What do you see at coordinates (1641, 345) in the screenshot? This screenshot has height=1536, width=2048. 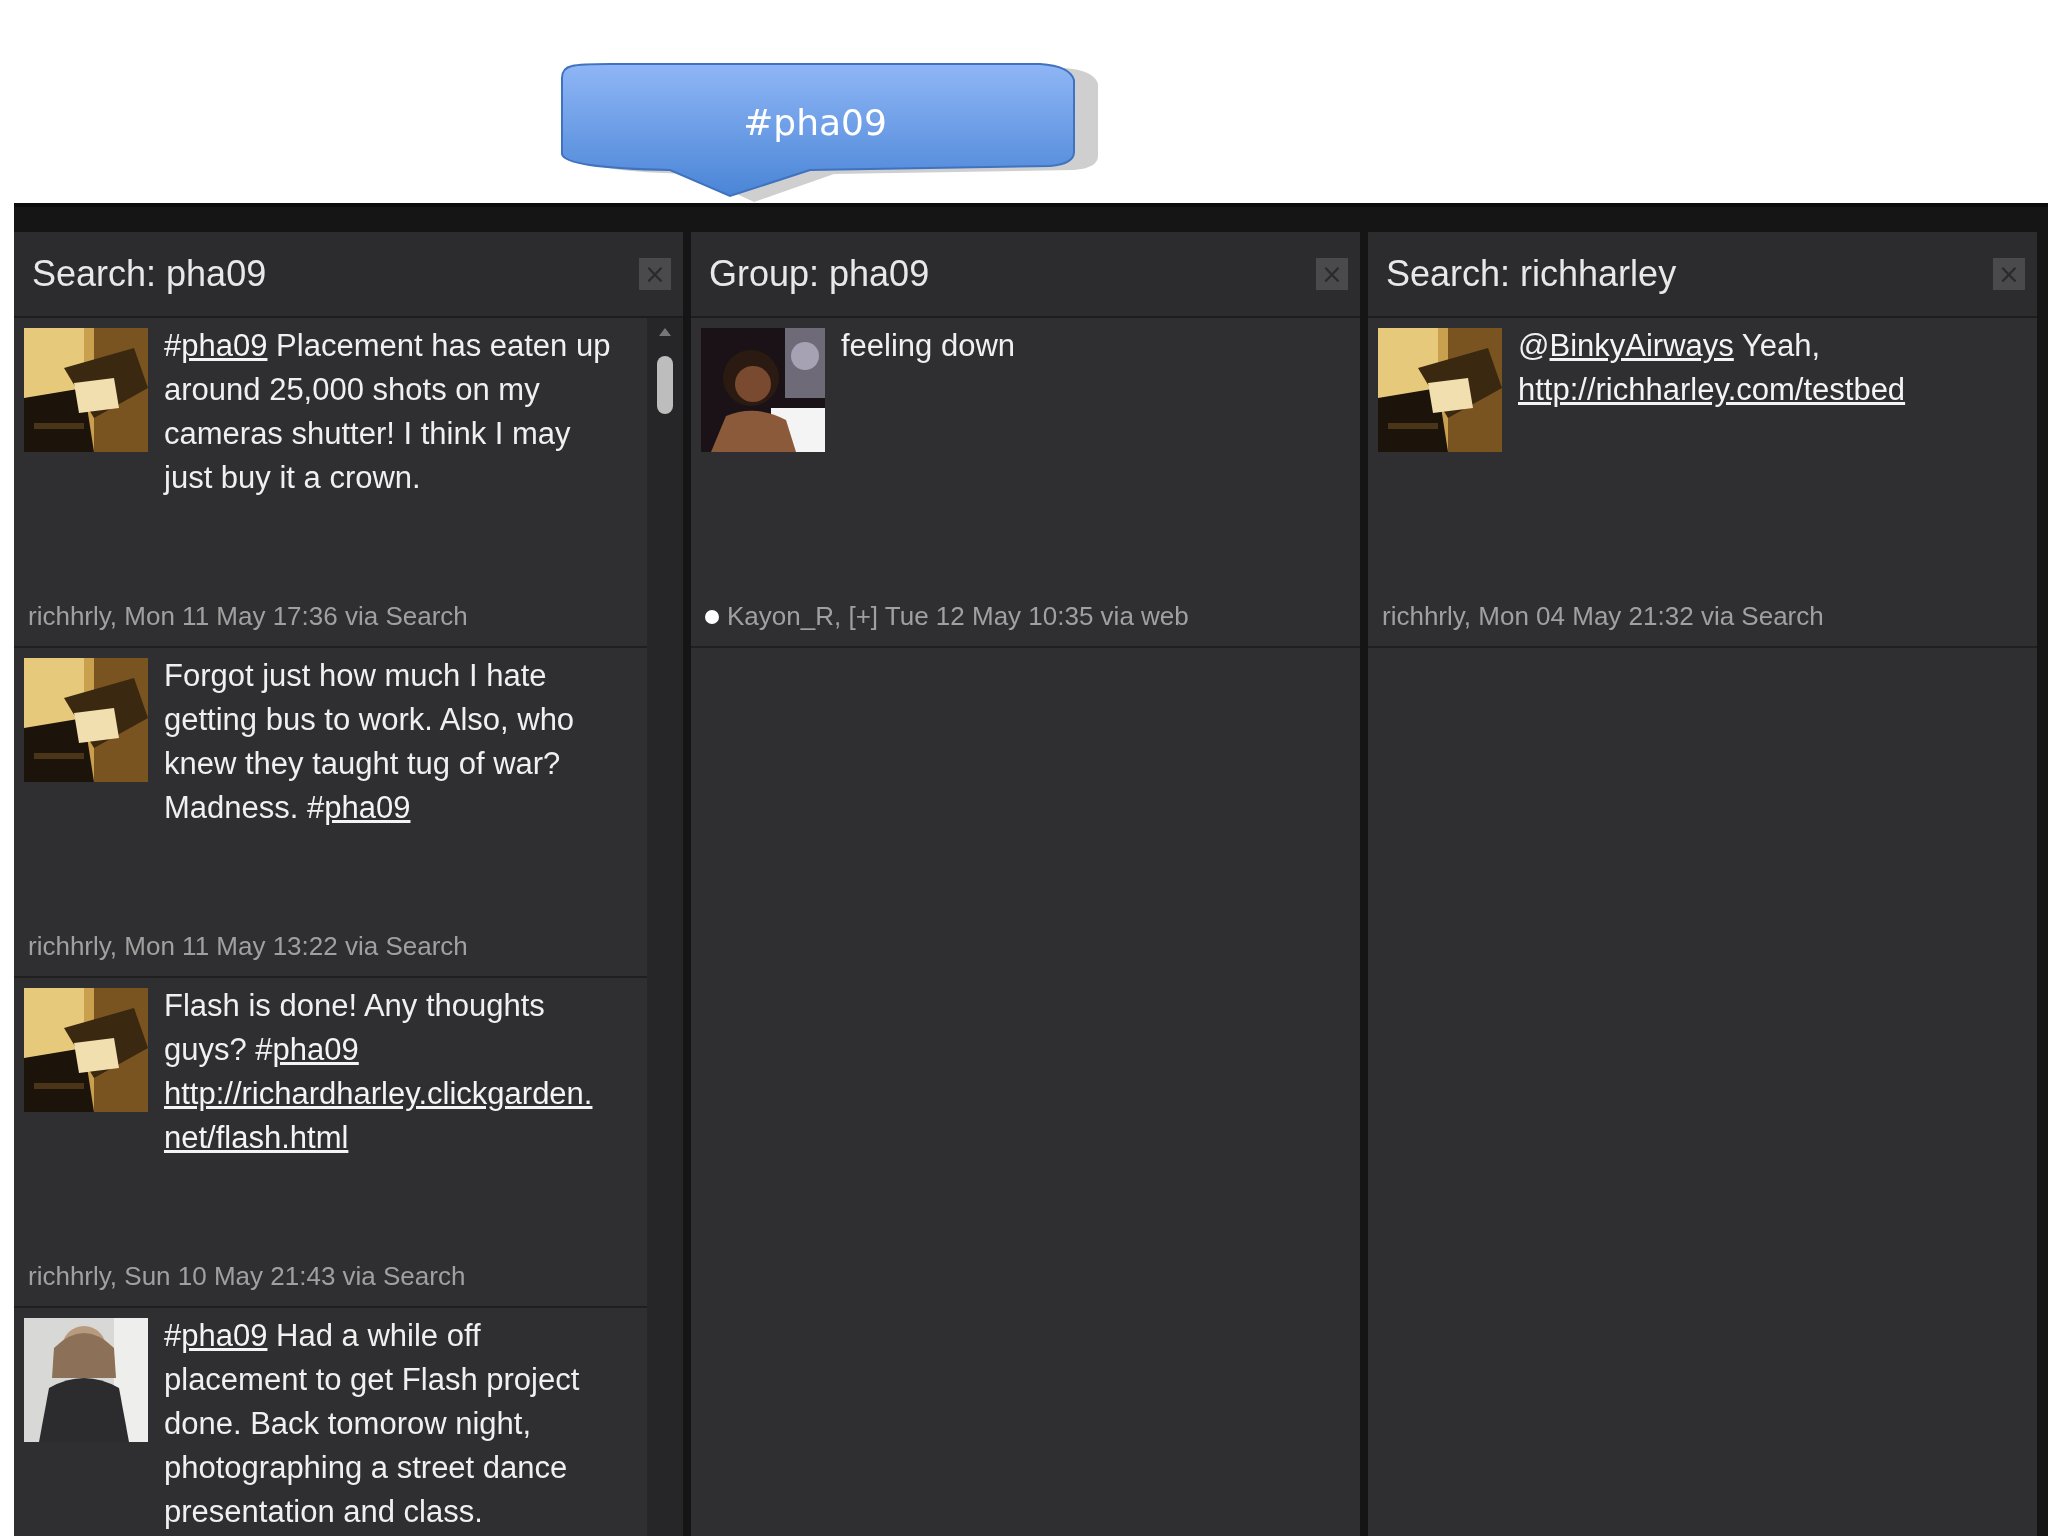 I see `link: BinkyAirways` at bounding box center [1641, 345].